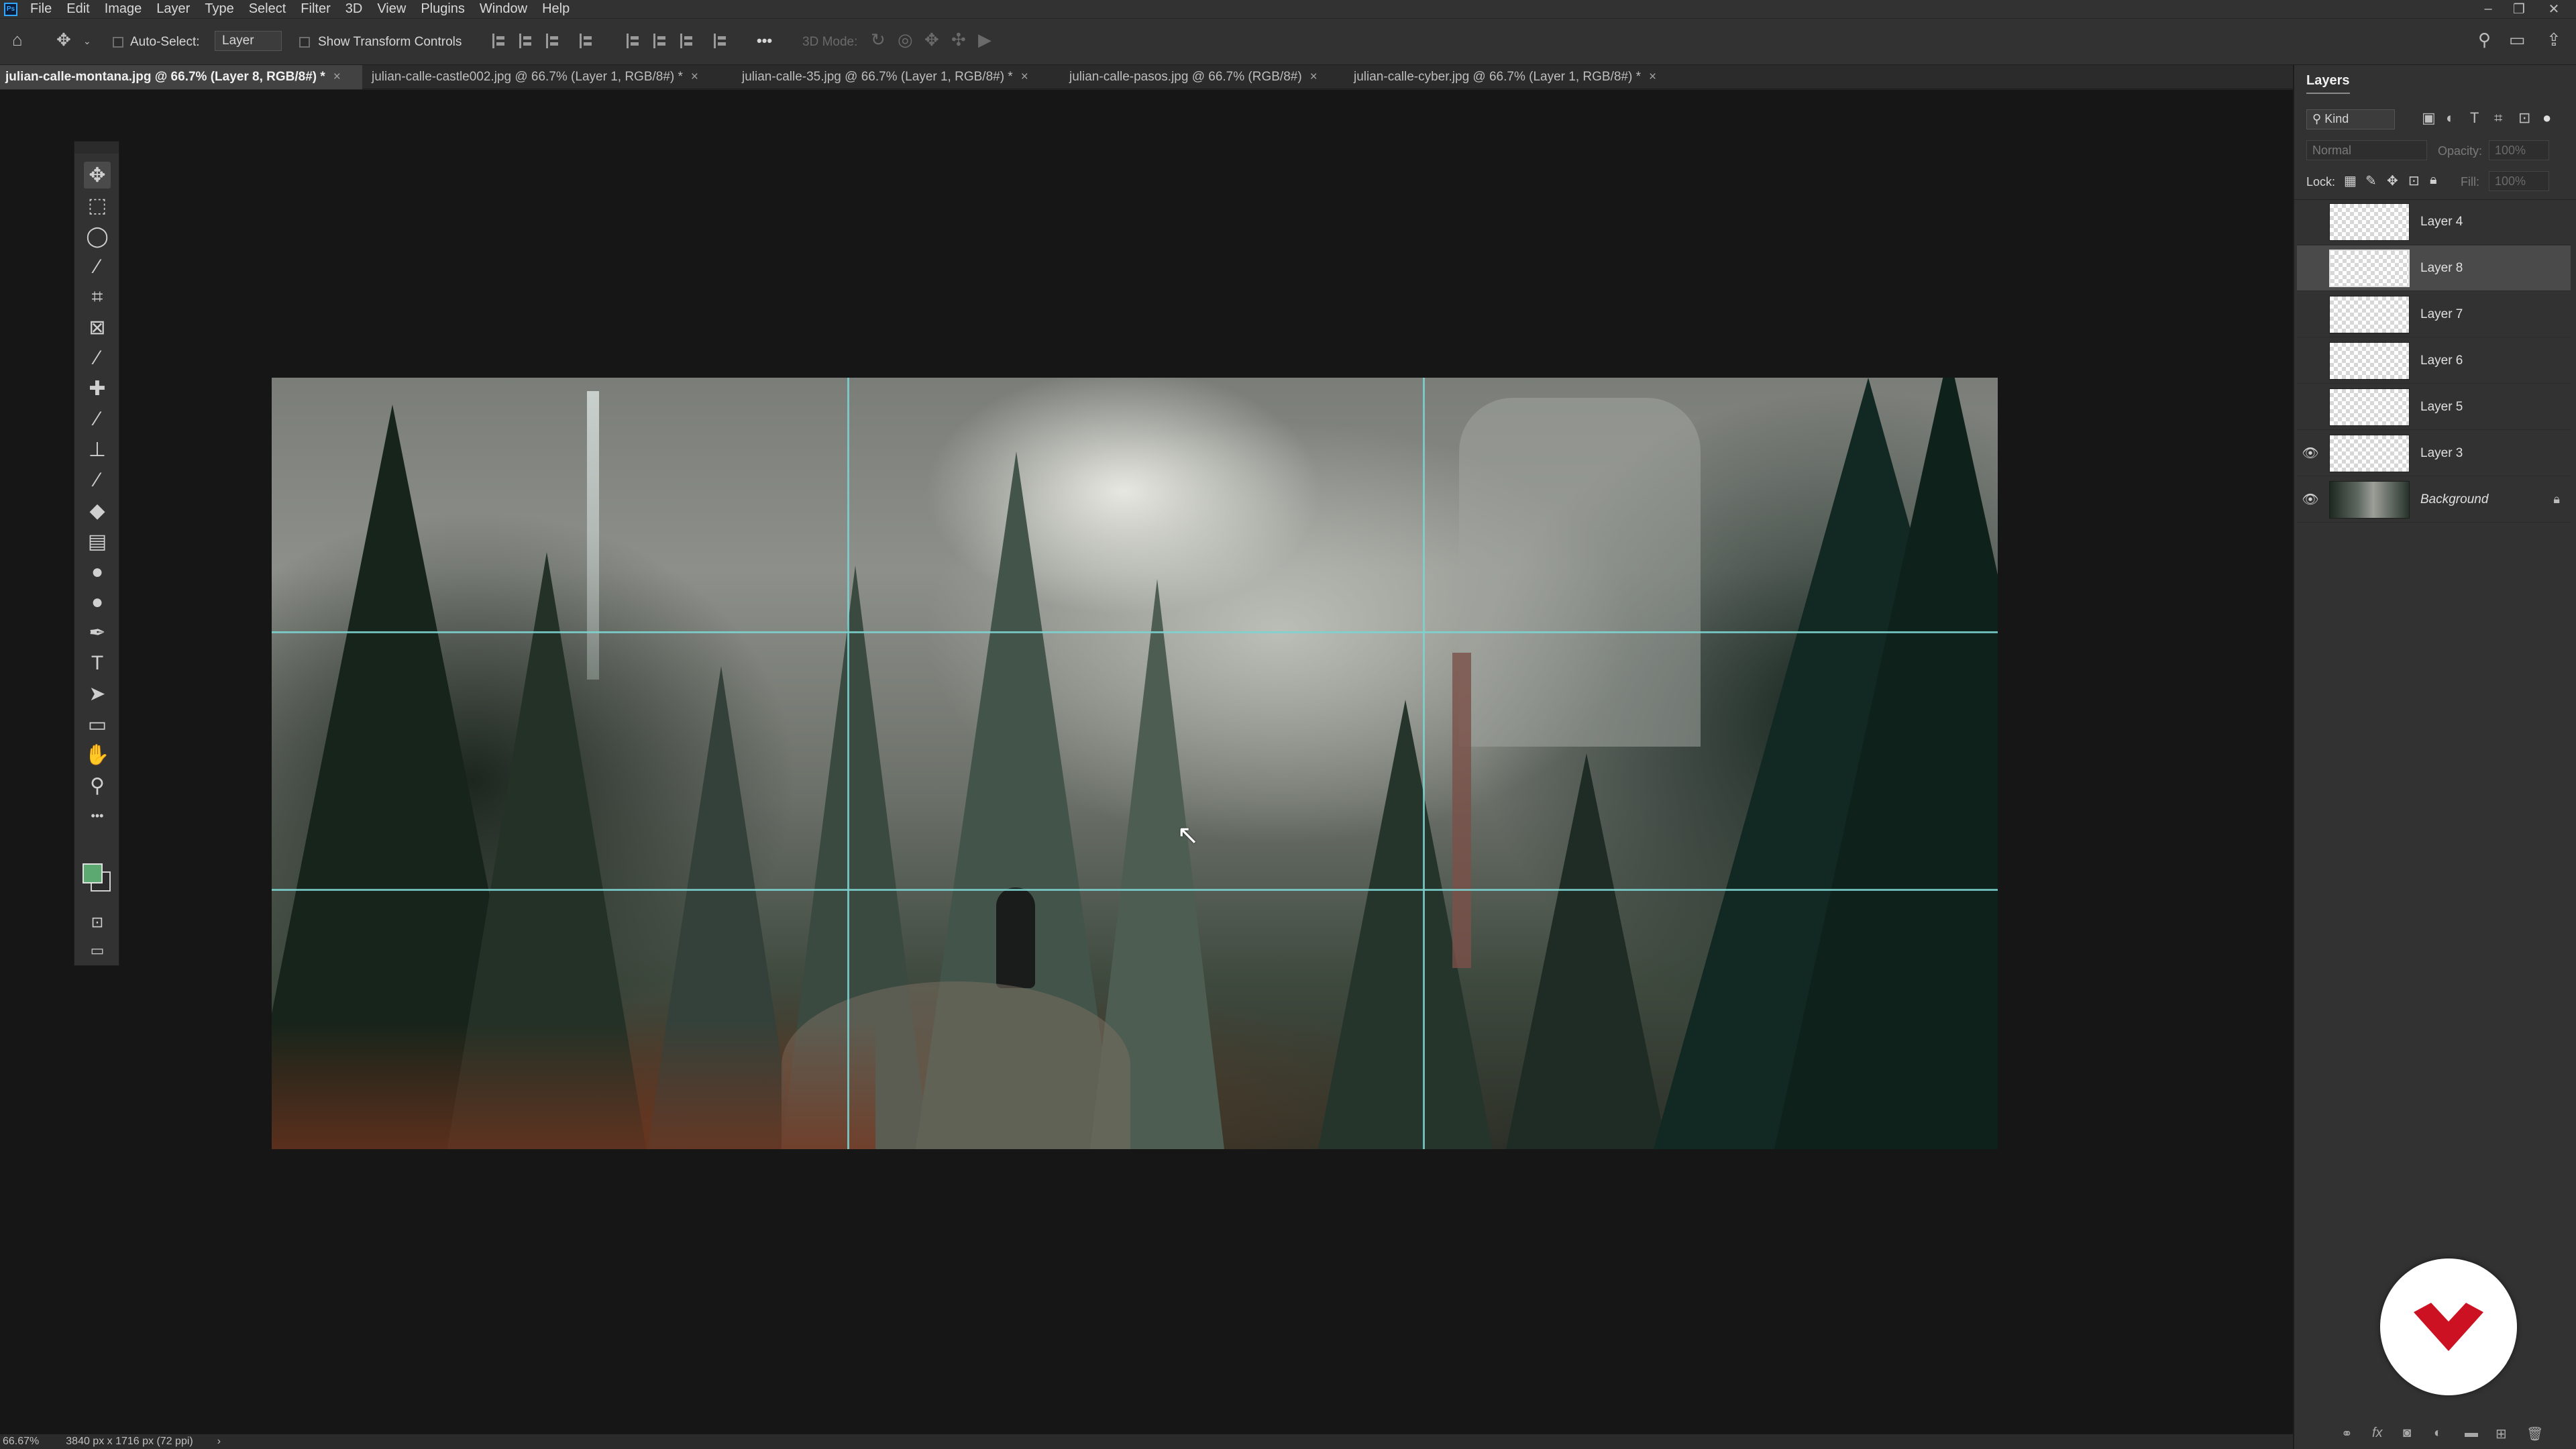  What do you see at coordinates (17, 40) in the screenshot?
I see `home-icon: ⌂` at bounding box center [17, 40].